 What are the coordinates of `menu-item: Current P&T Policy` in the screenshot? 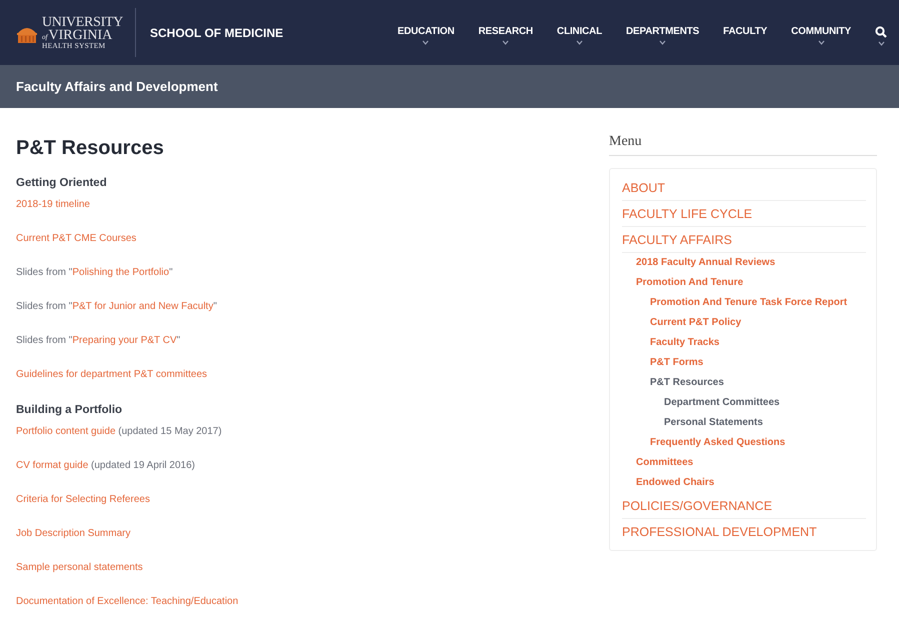 It's located at (758, 323).